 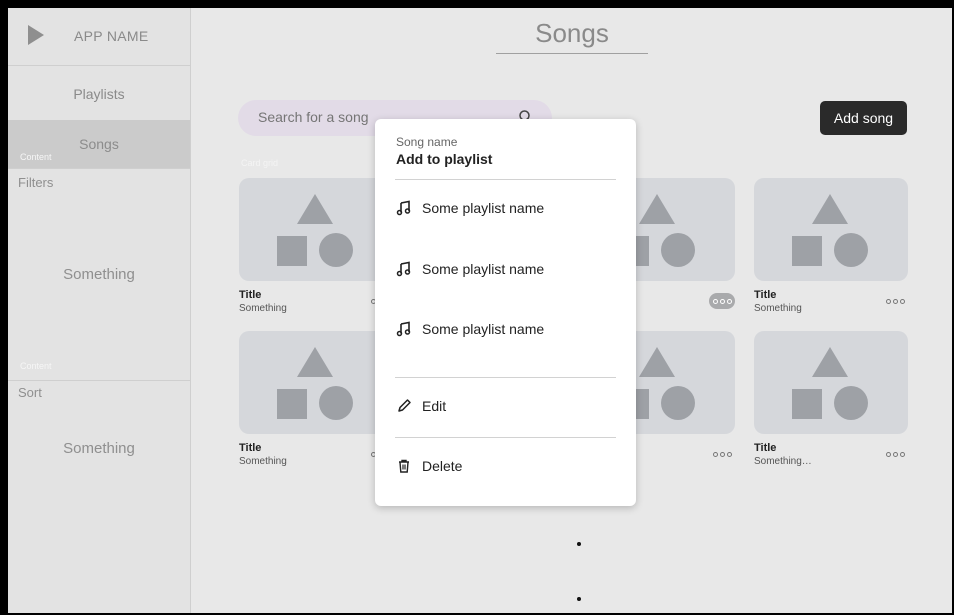 What do you see at coordinates (36, 182) in the screenshot?
I see `filters-label: Filters` at bounding box center [36, 182].